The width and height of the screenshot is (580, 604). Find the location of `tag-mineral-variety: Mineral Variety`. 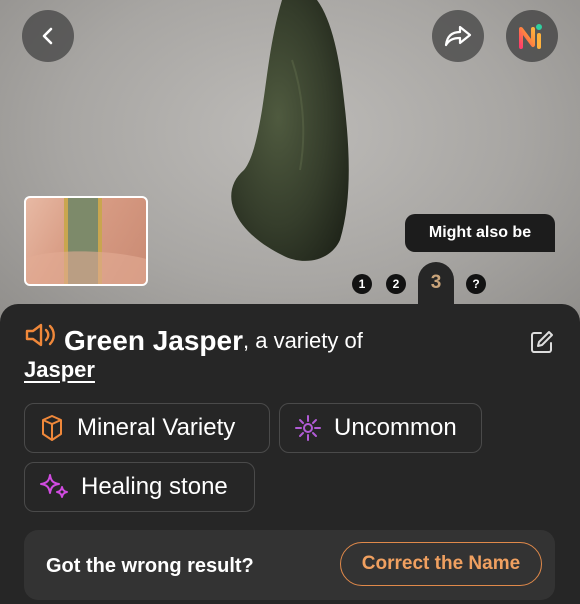

tag-mineral-variety: Mineral Variety is located at coordinates (147, 428).